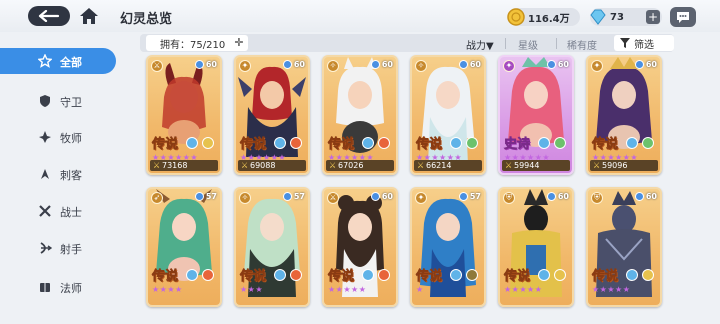  I want to click on chat-button, so click(683, 17).